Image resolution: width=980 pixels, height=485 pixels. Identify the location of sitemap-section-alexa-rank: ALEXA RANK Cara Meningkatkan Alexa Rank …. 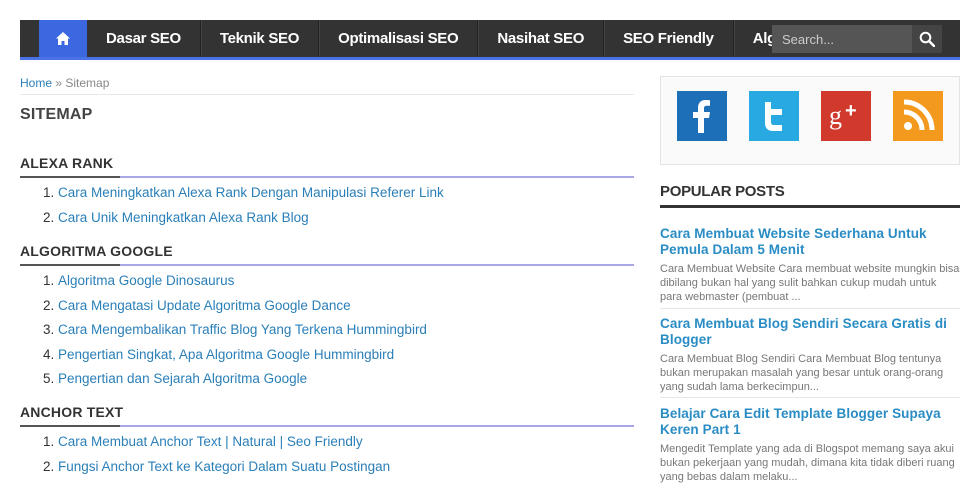
(327, 193).